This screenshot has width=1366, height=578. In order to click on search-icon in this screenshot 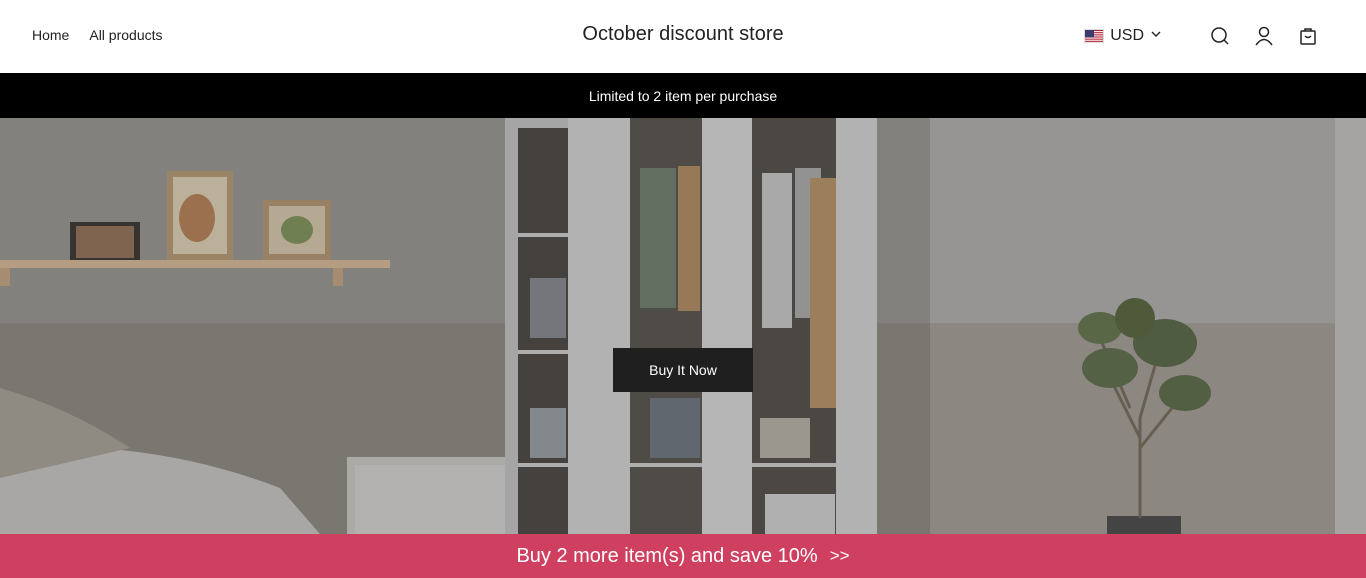, I will do `click(1220, 36)`.